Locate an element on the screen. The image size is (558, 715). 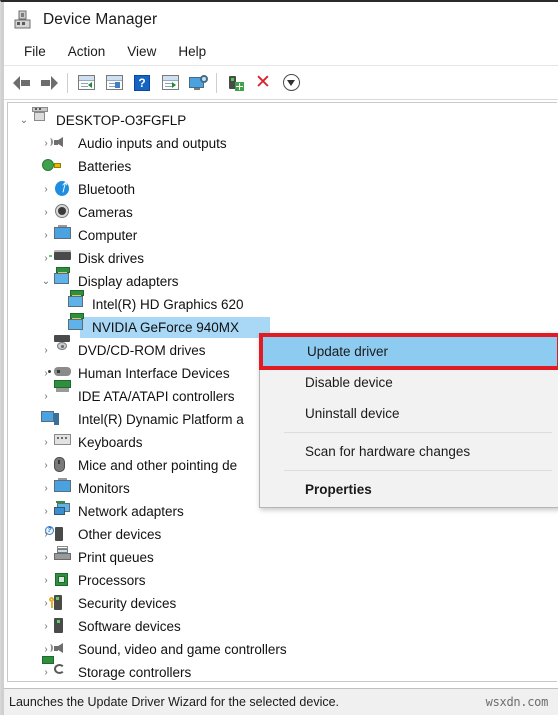
tree-item-label: Mice and other pointing de is located at coordinates (158, 465).